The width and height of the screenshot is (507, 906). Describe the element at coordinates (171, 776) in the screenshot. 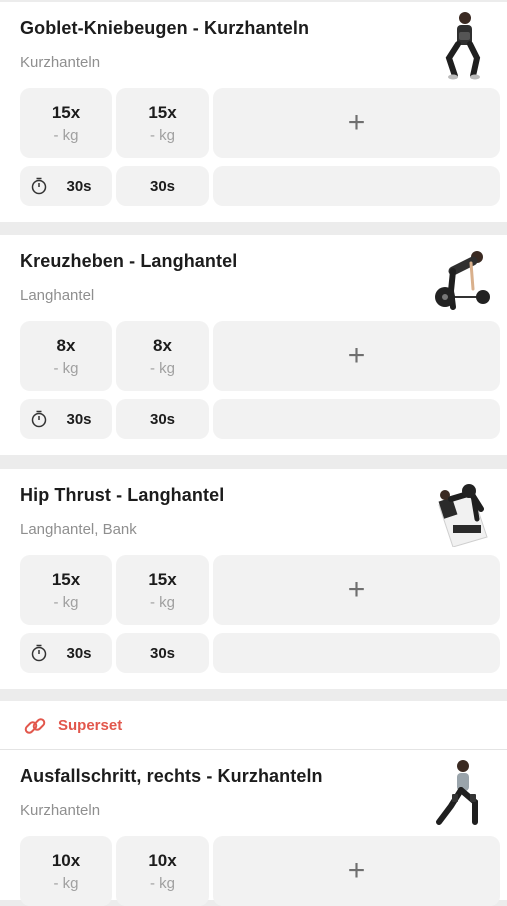

I see `exercise-title: Ausfallschritt, rechts - Kurzhanteln` at that location.